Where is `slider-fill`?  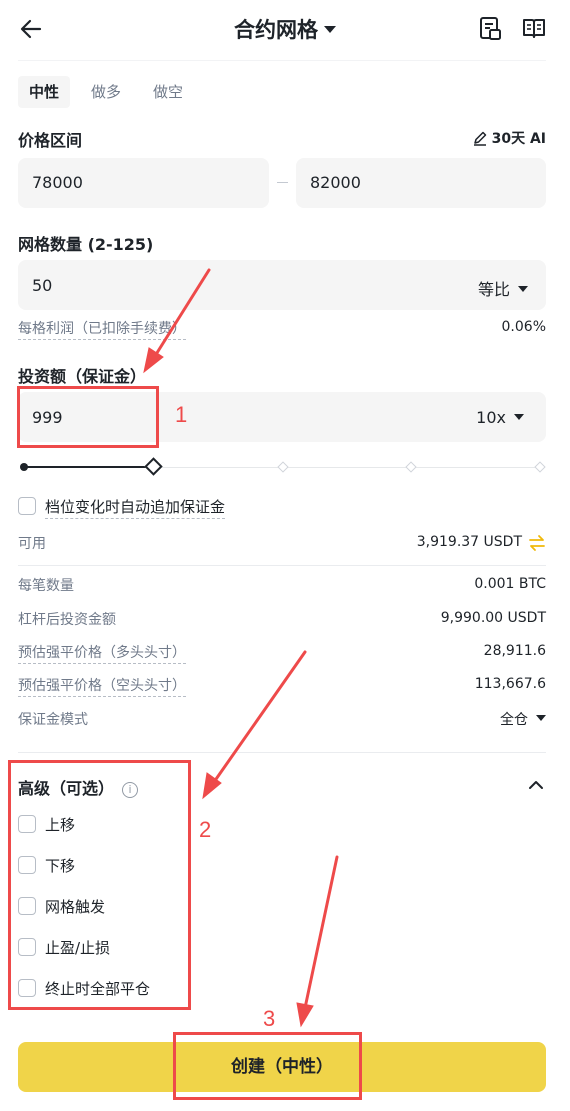
slider-fill is located at coordinates (89, 467).